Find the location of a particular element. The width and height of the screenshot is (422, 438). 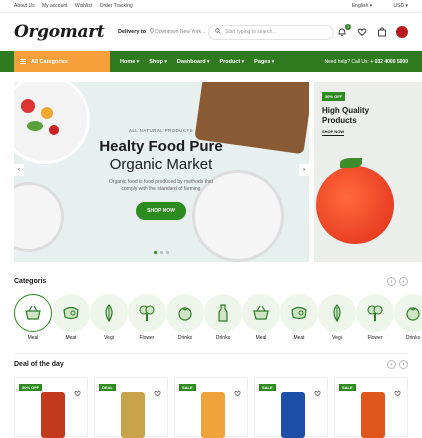

nav-item-shop: Shop is located at coordinates (158, 62).